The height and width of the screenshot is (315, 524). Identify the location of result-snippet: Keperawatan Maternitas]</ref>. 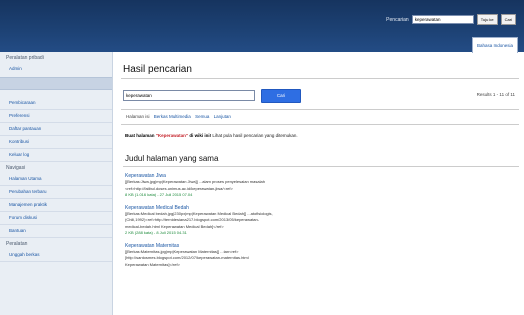
(152, 264).